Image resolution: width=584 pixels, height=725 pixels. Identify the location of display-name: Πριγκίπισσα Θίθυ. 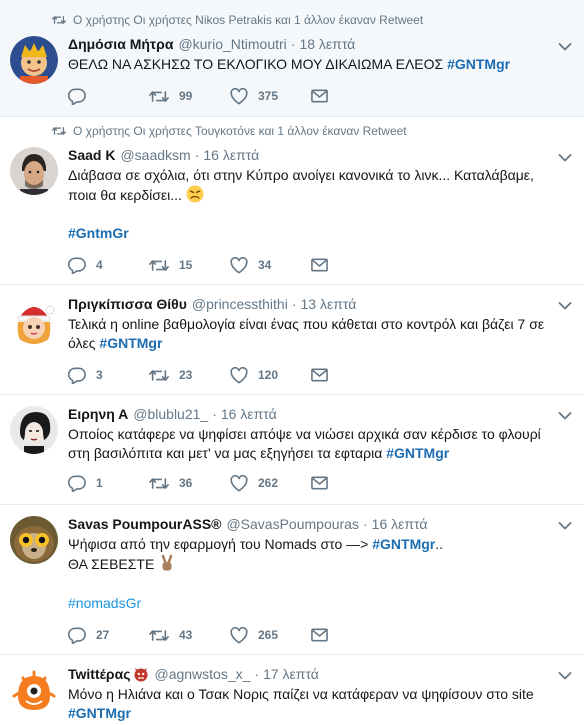
(127, 304).